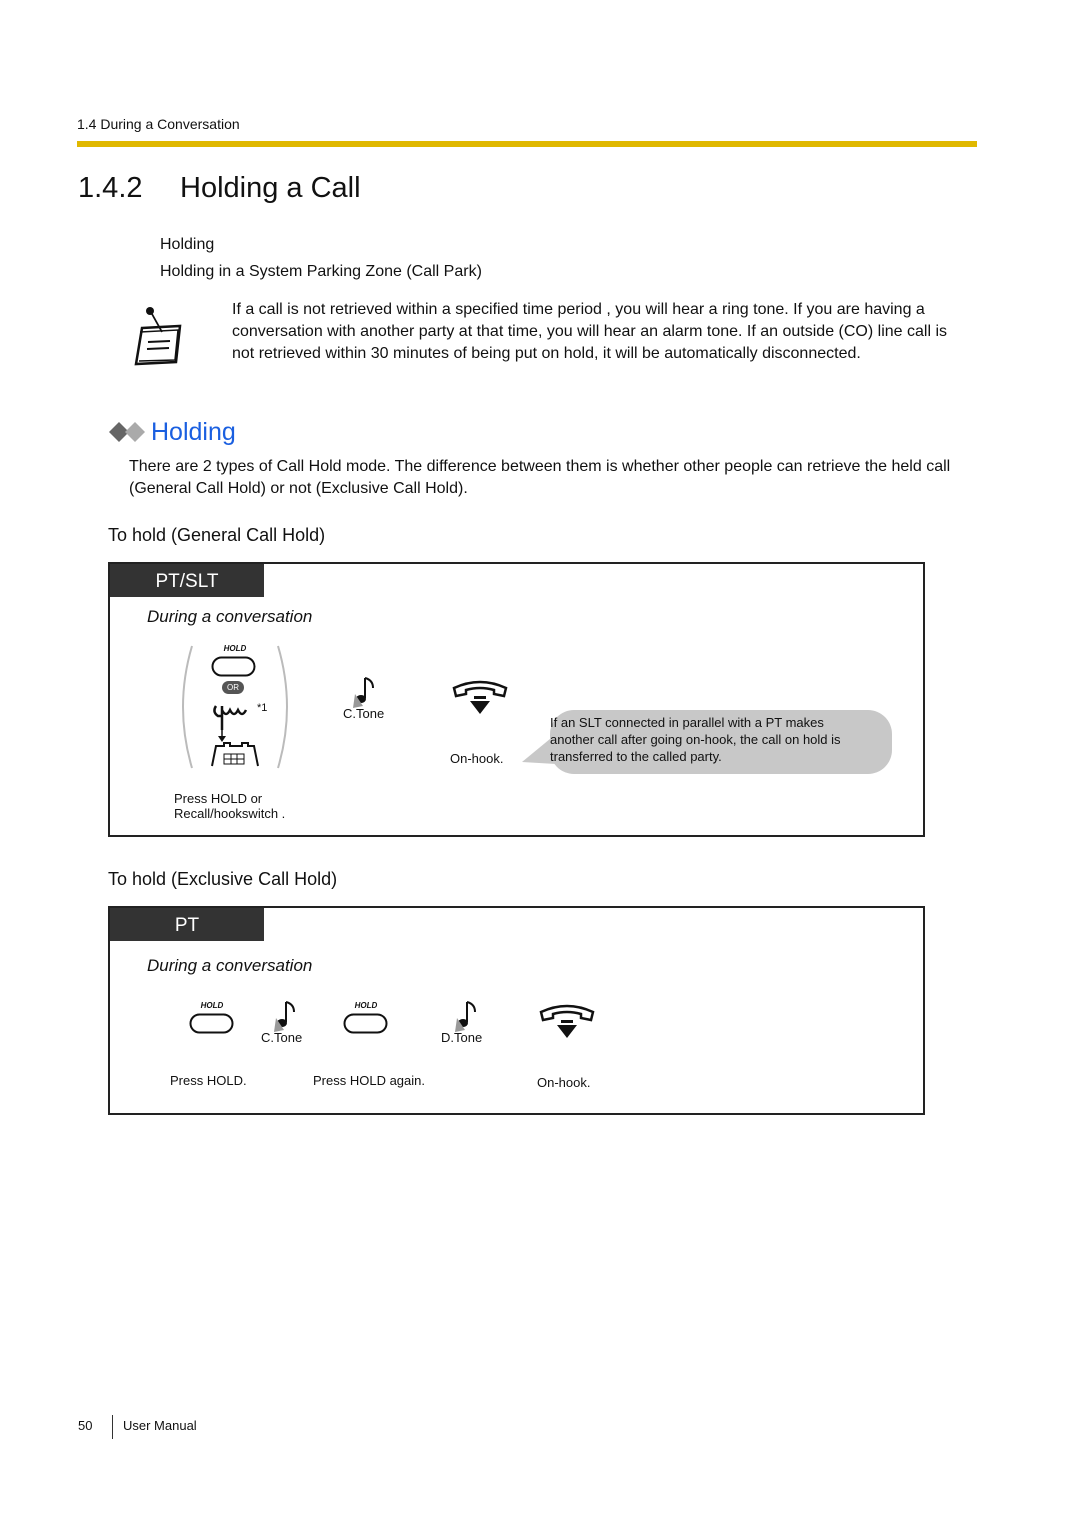 This screenshot has height=1528, width=1080. Describe the element at coordinates (223, 879) in the screenshot. I see `exclusive-hold-heading: To hold (Exclusive Call Hold)` at that location.